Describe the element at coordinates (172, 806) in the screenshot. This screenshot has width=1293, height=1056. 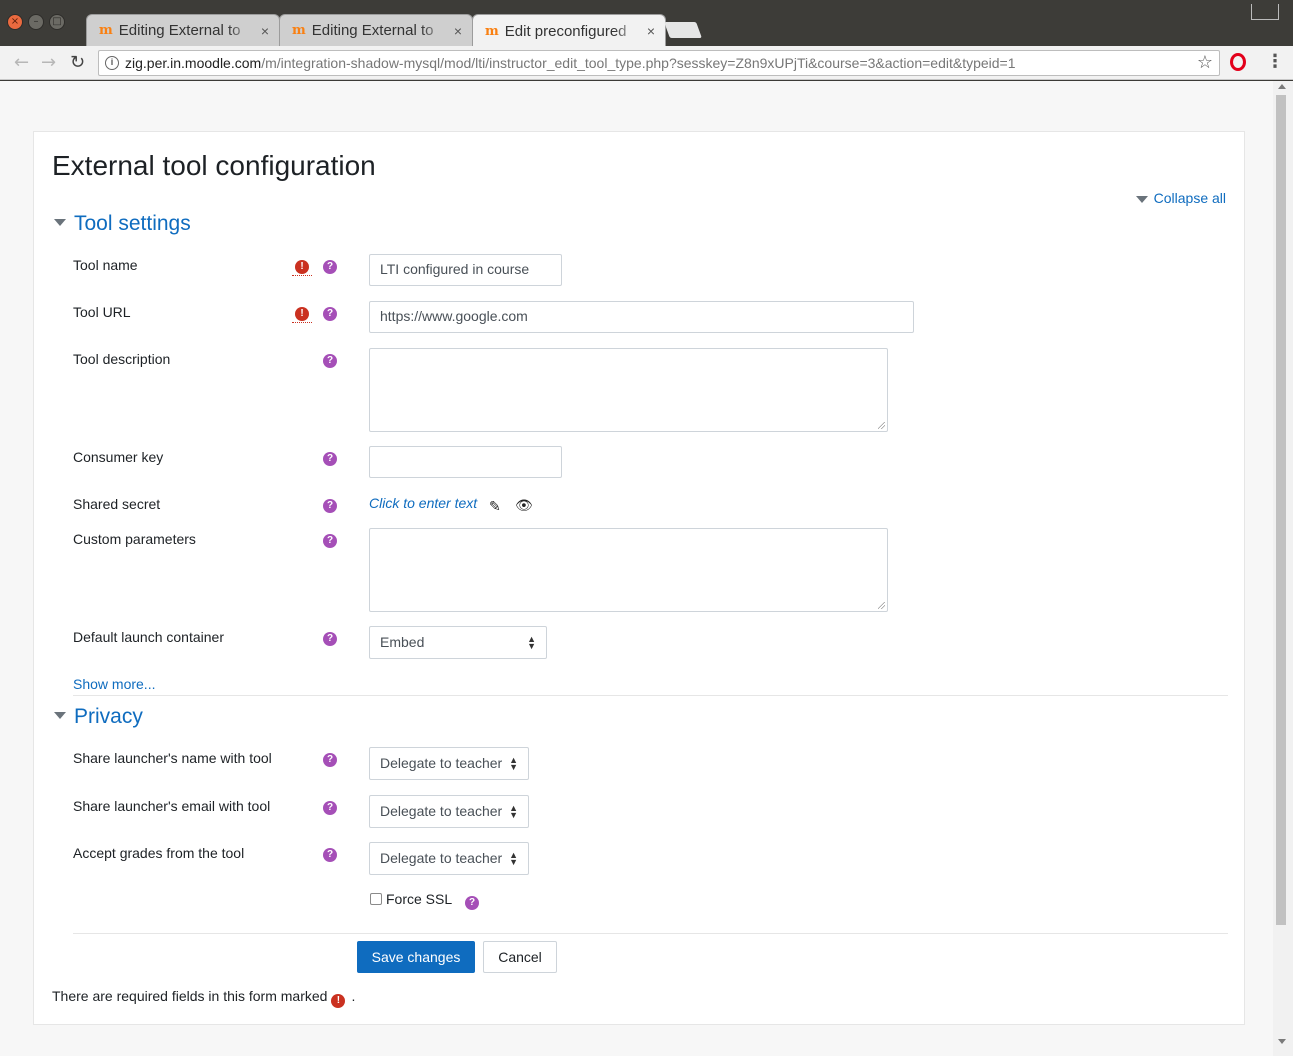
I see `share-email-label: Share launcher's email with tool` at that location.